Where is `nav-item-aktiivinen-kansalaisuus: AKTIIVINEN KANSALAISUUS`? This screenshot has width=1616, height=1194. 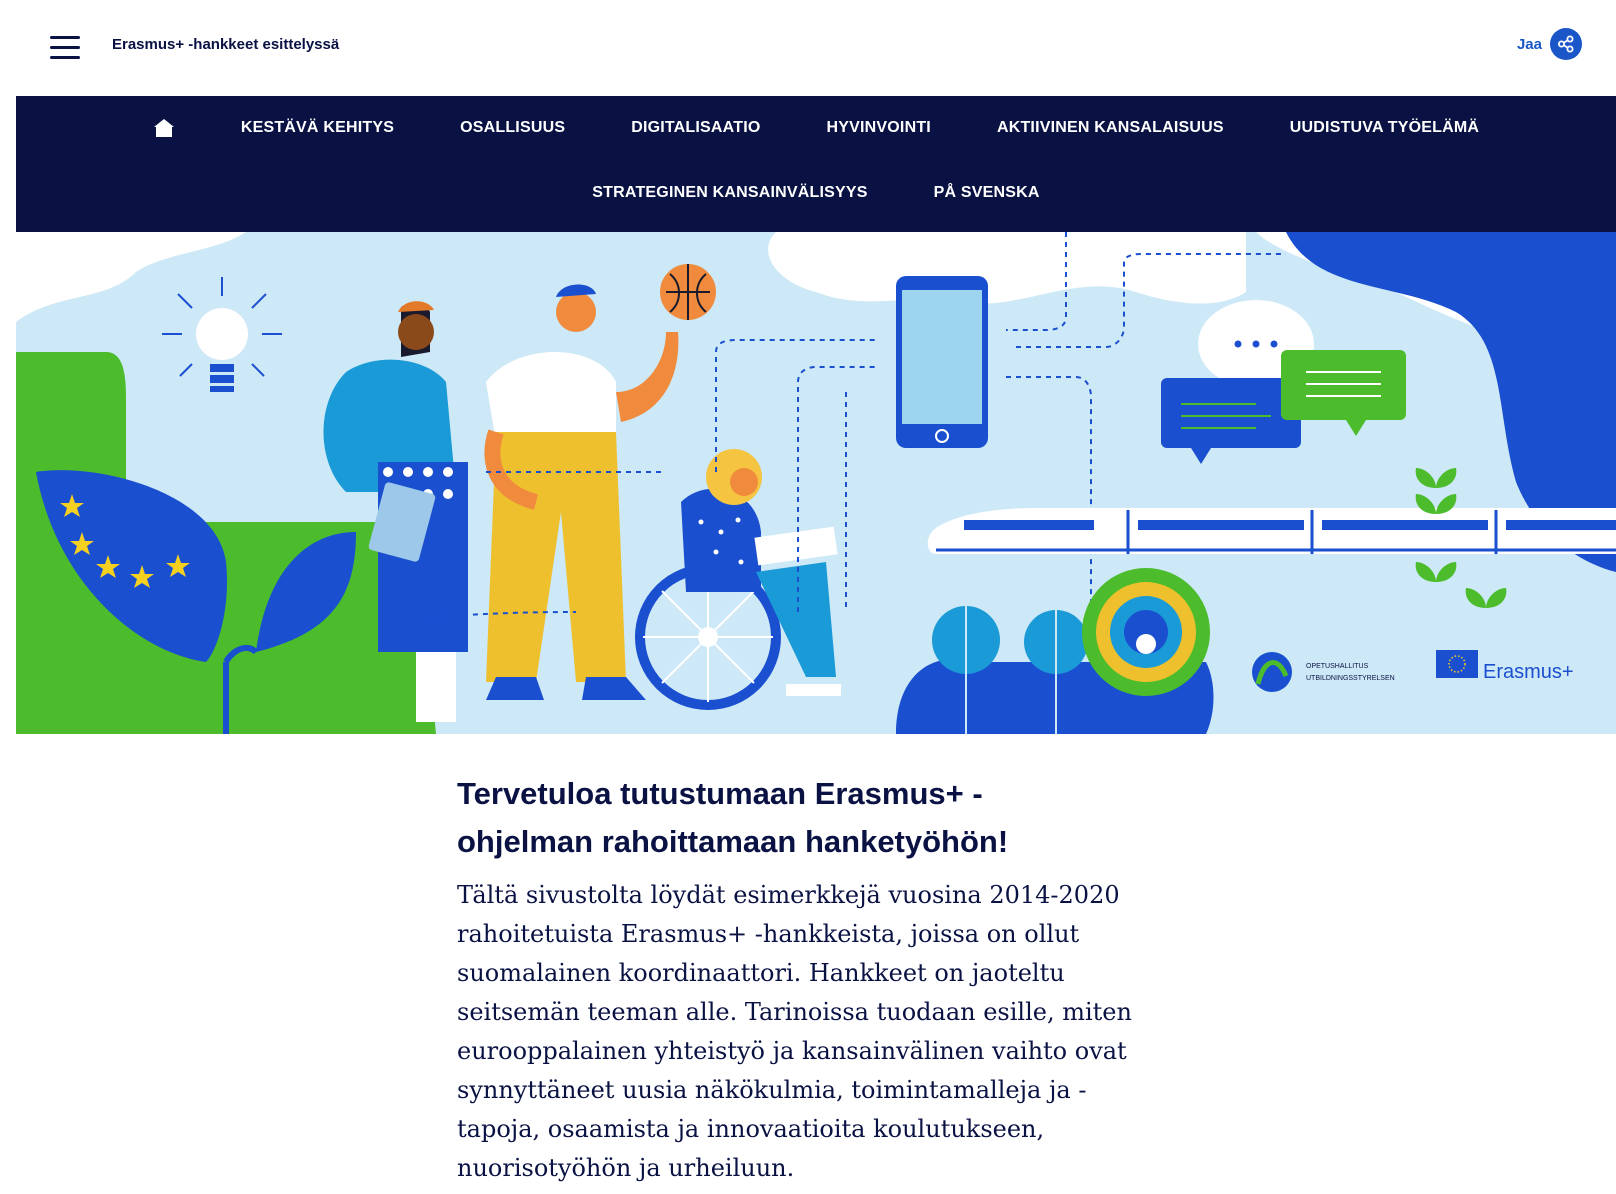 nav-item-aktiivinen-kansalaisuus: AKTIIVINEN KANSALAISUUS is located at coordinates (1110, 128).